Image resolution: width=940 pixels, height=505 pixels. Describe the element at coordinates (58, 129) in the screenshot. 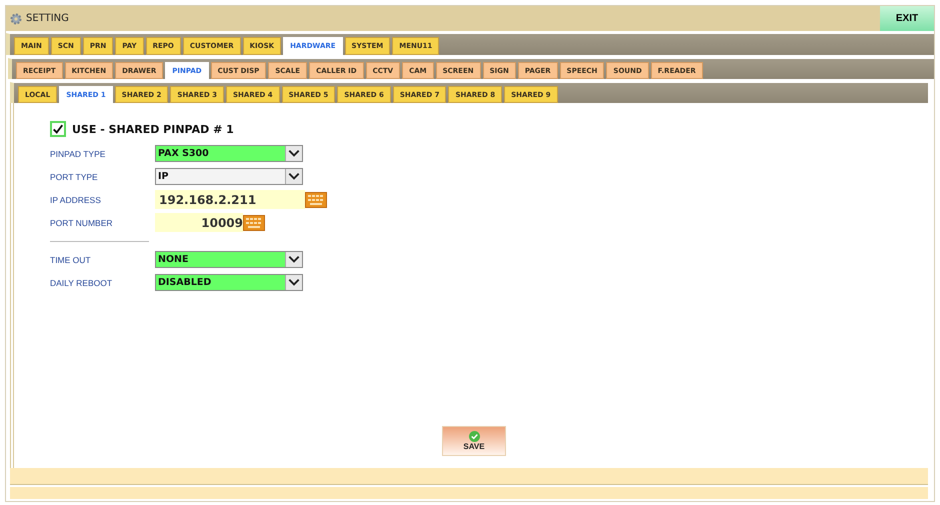

I see `checkbox` at that location.